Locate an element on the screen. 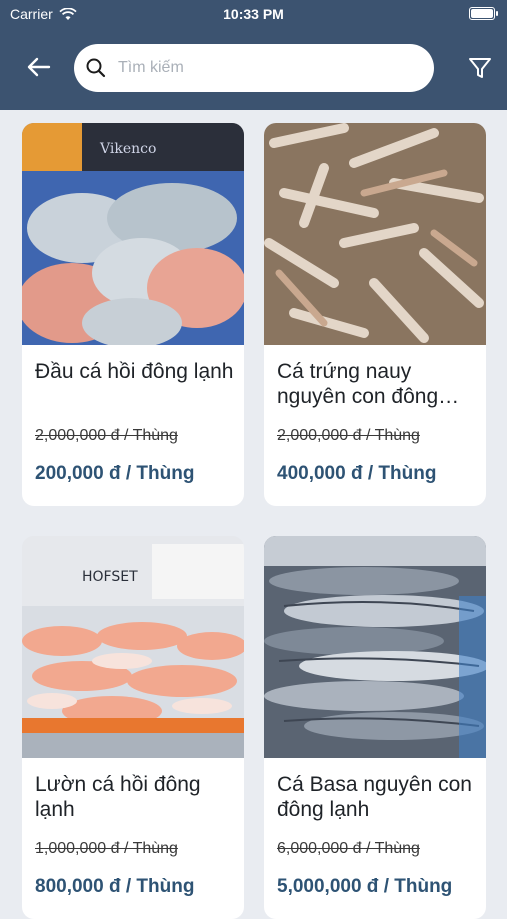  brand-label: Vikenco is located at coordinates (127, 149).